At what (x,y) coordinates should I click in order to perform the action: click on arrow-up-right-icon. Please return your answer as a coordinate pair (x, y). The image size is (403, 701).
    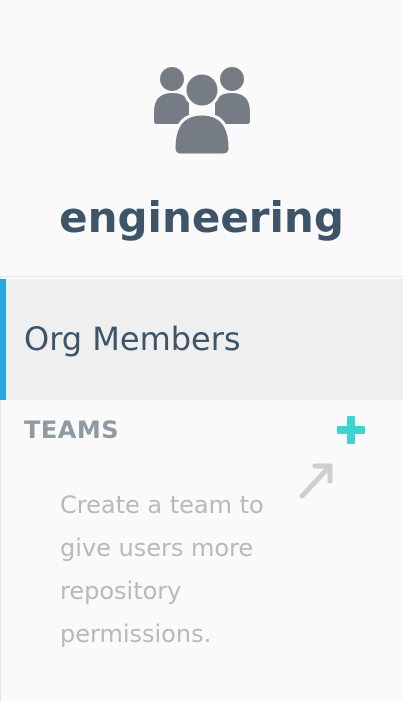
    Looking at the image, I should click on (316, 481).